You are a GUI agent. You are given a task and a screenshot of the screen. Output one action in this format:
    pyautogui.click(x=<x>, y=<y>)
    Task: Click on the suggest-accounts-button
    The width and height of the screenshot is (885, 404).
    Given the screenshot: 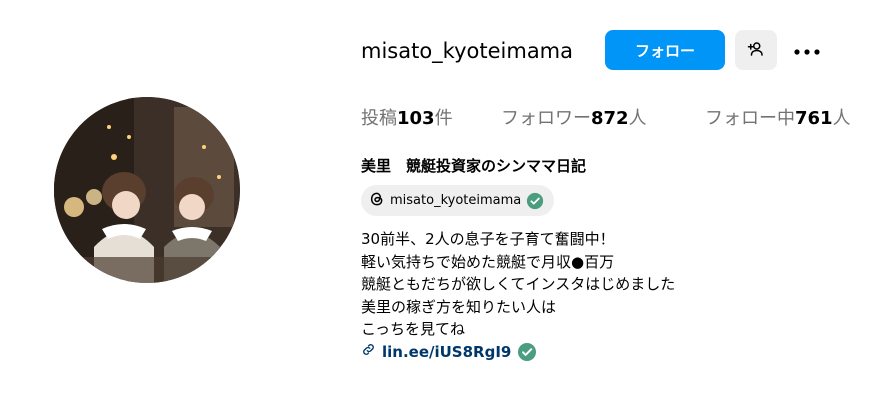 What is the action you would take?
    pyautogui.click(x=756, y=50)
    